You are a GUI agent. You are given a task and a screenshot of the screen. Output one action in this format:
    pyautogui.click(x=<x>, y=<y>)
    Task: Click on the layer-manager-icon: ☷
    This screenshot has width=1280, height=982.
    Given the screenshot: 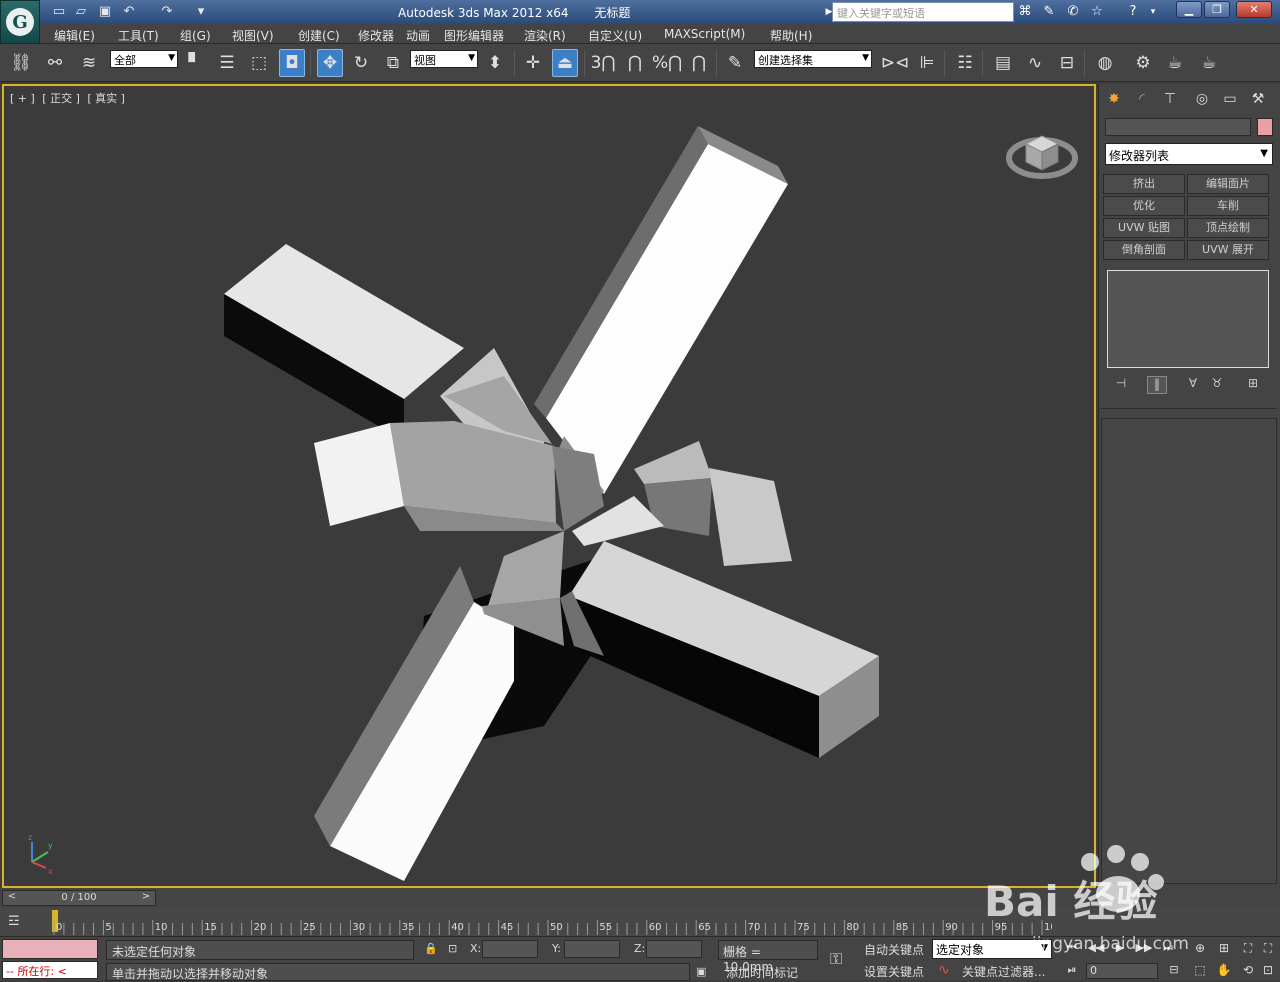 What is the action you would take?
    pyautogui.click(x=965, y=63)
    